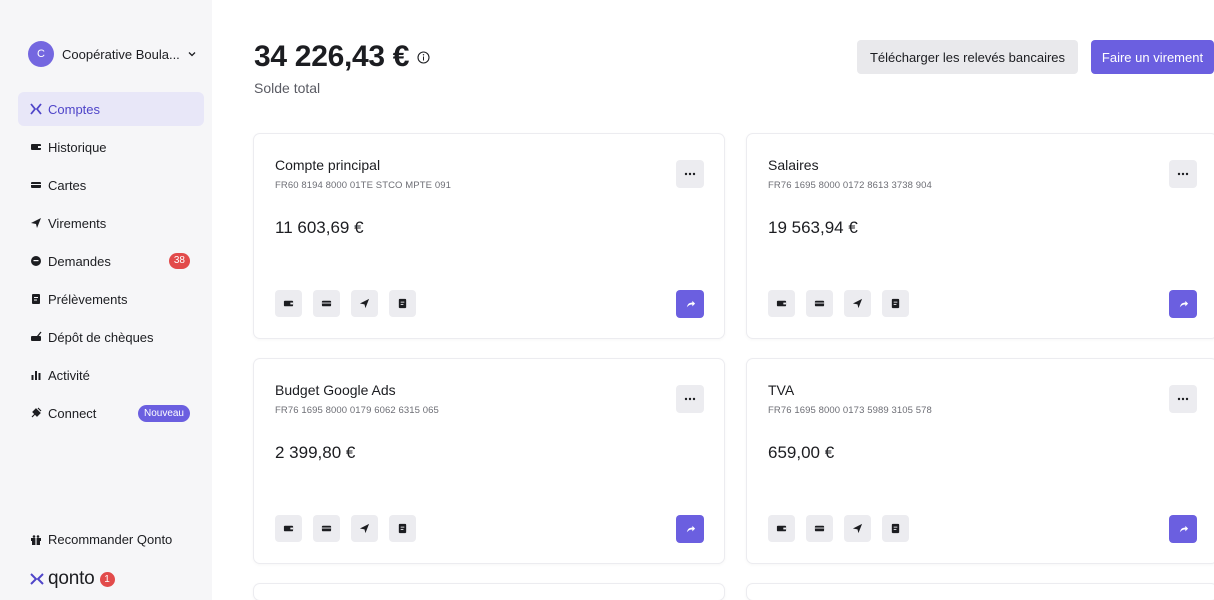 The height and width of the screenshot is (600, 1214). What do you see at coordinates (793, 165) in the screenshot?
I see `account-name: Salaires` at bounding box center [793, 165].